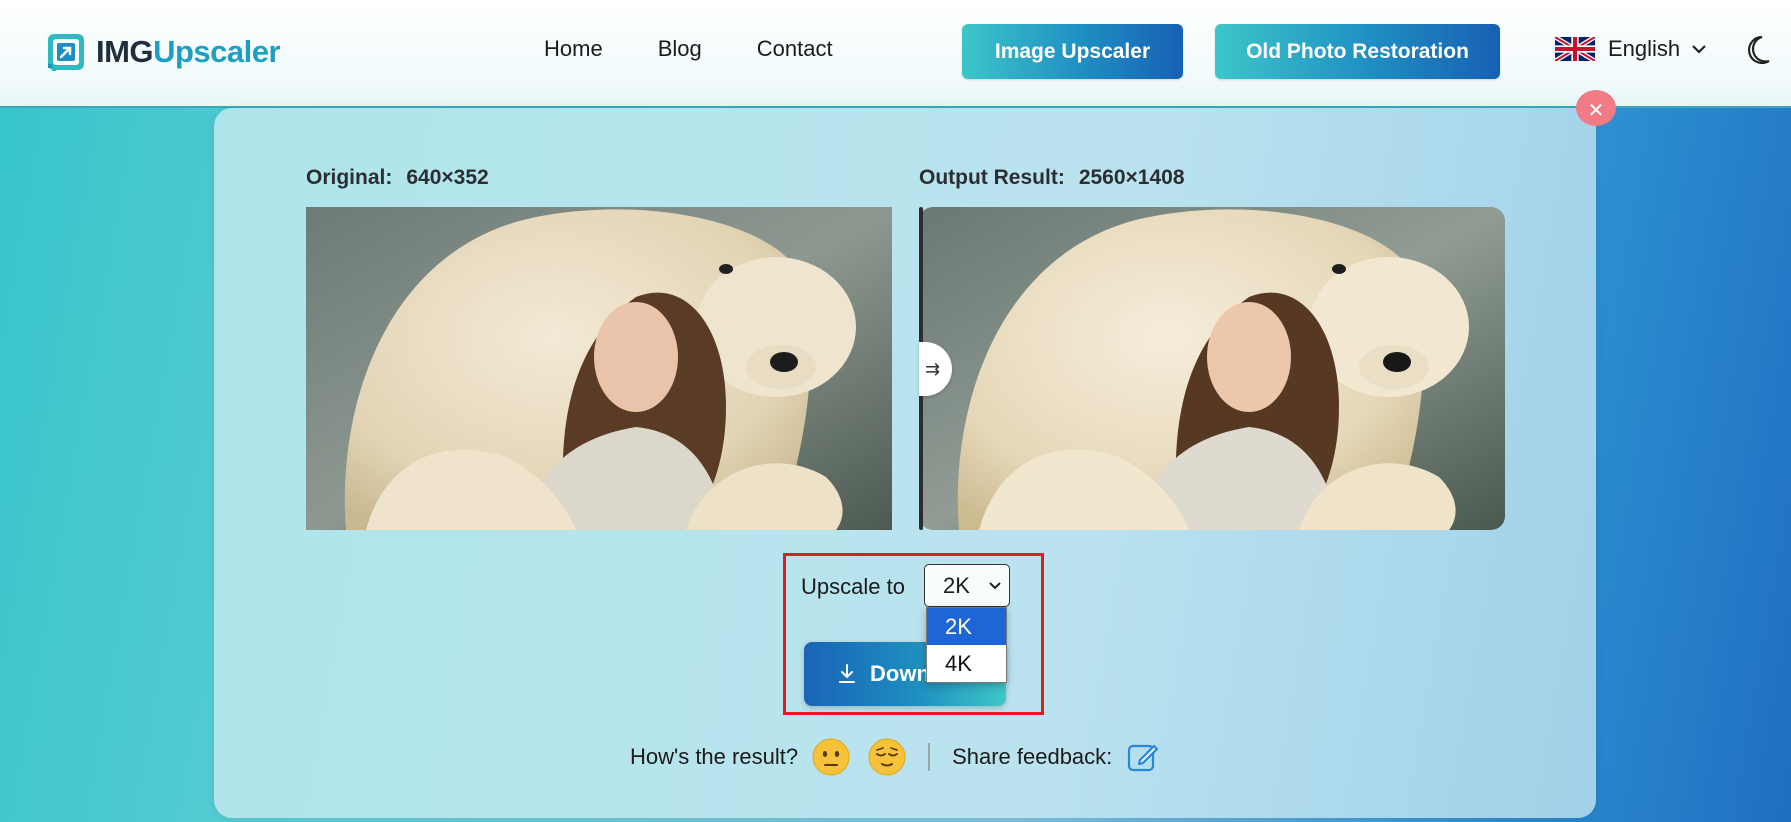 The width and height of the screenshot is (1791, 822). Describe the element at coordinates (1644, 48) in the screenshot. I see `language-label: English` at that location.